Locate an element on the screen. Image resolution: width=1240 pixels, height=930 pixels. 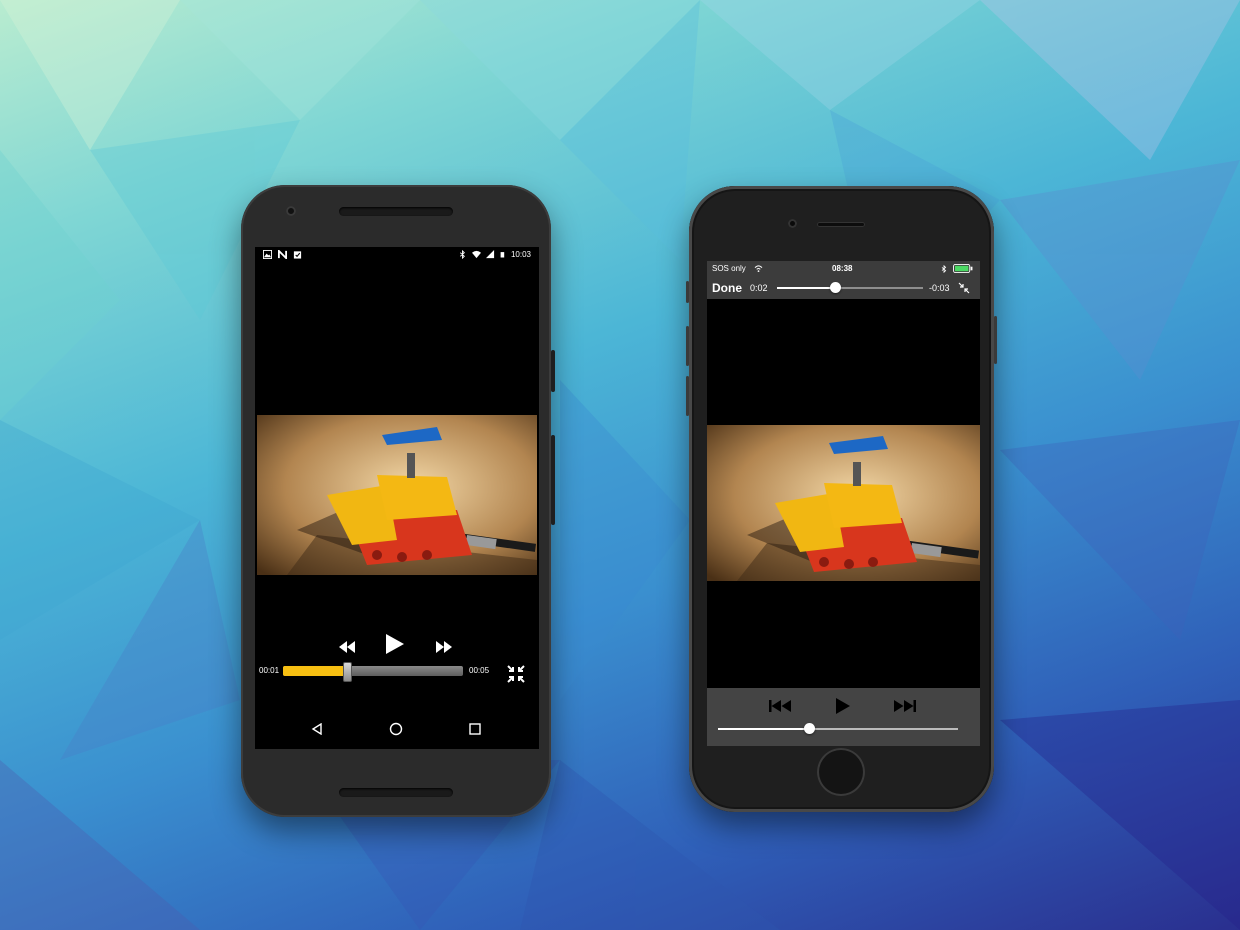
seek-bar is located at coordinates (373, 672).